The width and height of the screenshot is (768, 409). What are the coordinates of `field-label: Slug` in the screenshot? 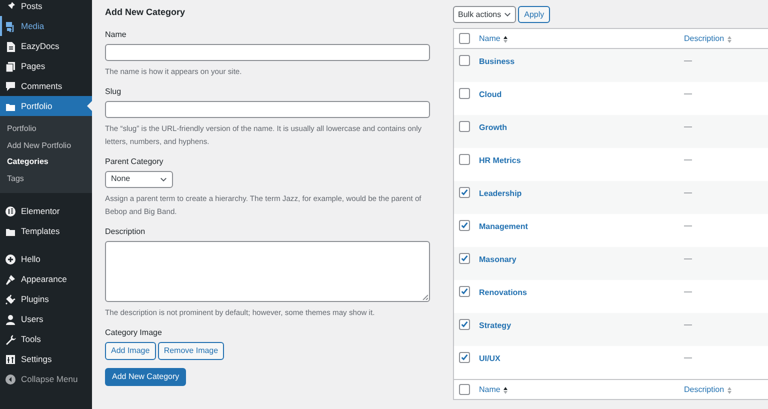 It's located at (113, 92).